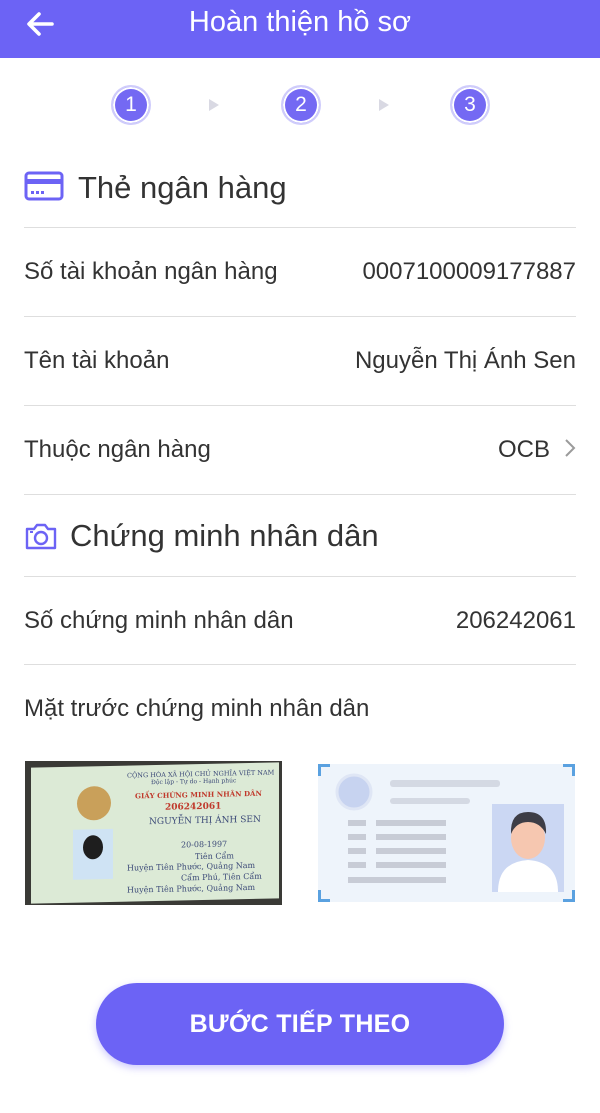  What do you see at coordinates (300, 1024) in the screenshot?
I see `next-step-button: BƯỚC TIẾP THEO` at bounding box center [300, 1024].